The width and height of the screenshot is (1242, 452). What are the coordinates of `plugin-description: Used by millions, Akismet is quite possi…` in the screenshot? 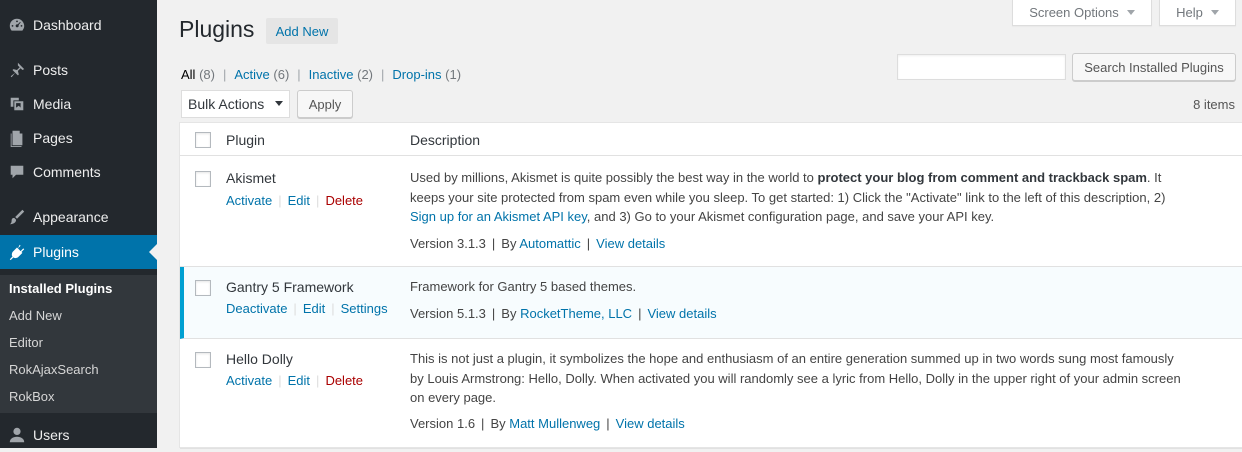 It's located at (788, 197).